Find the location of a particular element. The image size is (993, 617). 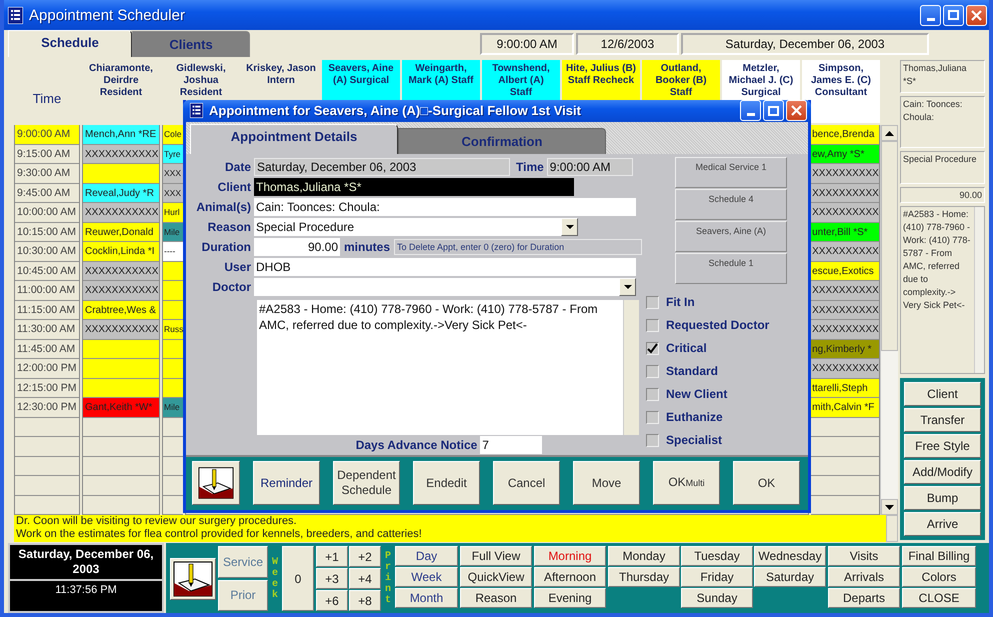

appointment-cell: Cocklin,Linda *I is located at coordinates (121, 252).